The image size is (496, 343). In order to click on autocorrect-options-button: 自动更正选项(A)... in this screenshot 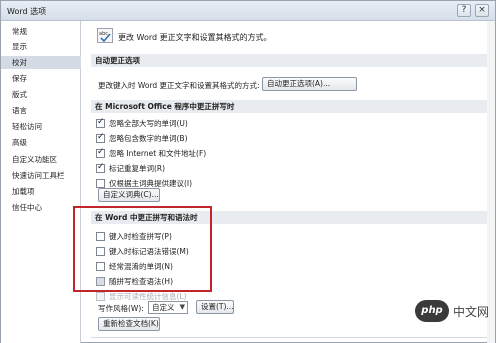, I will do `click(309, 84)`.